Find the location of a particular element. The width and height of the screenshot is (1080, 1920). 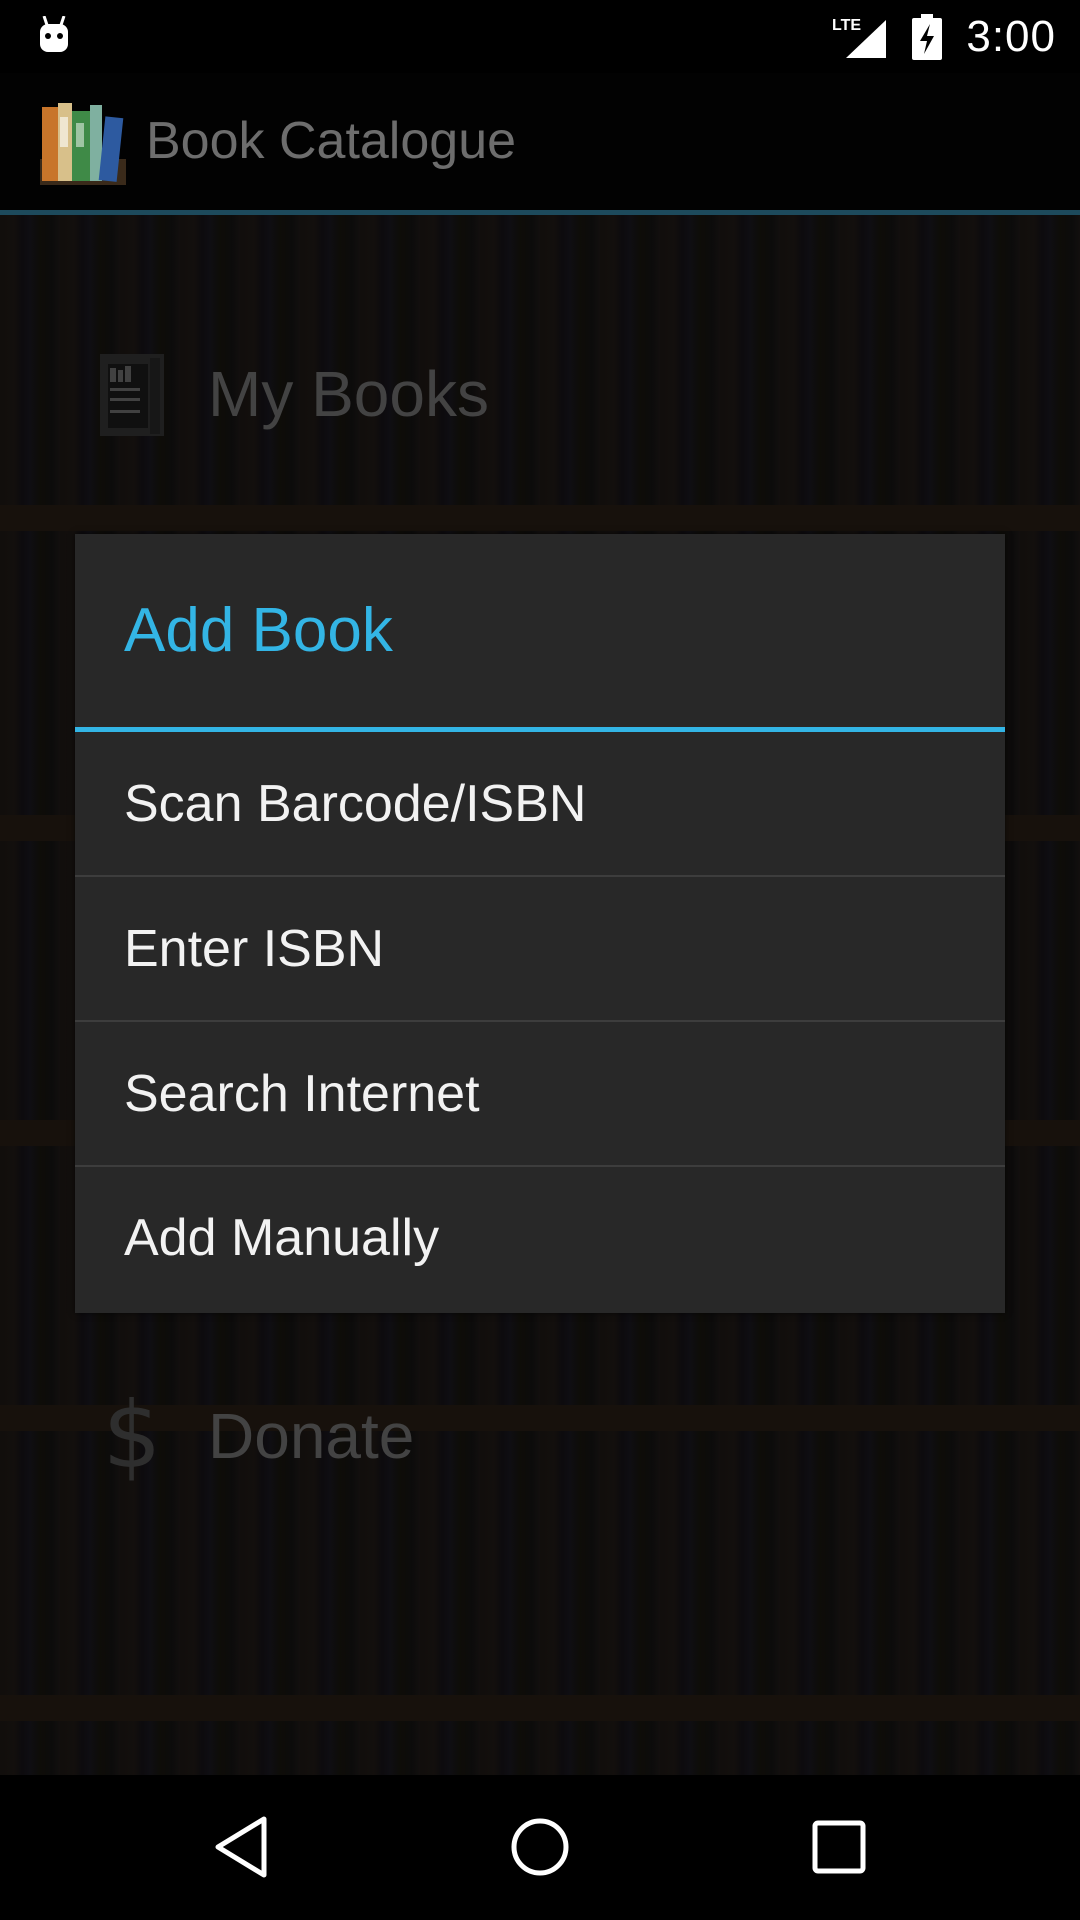

status-icons: LTE 3:00 is located at coordinates (944, 36).